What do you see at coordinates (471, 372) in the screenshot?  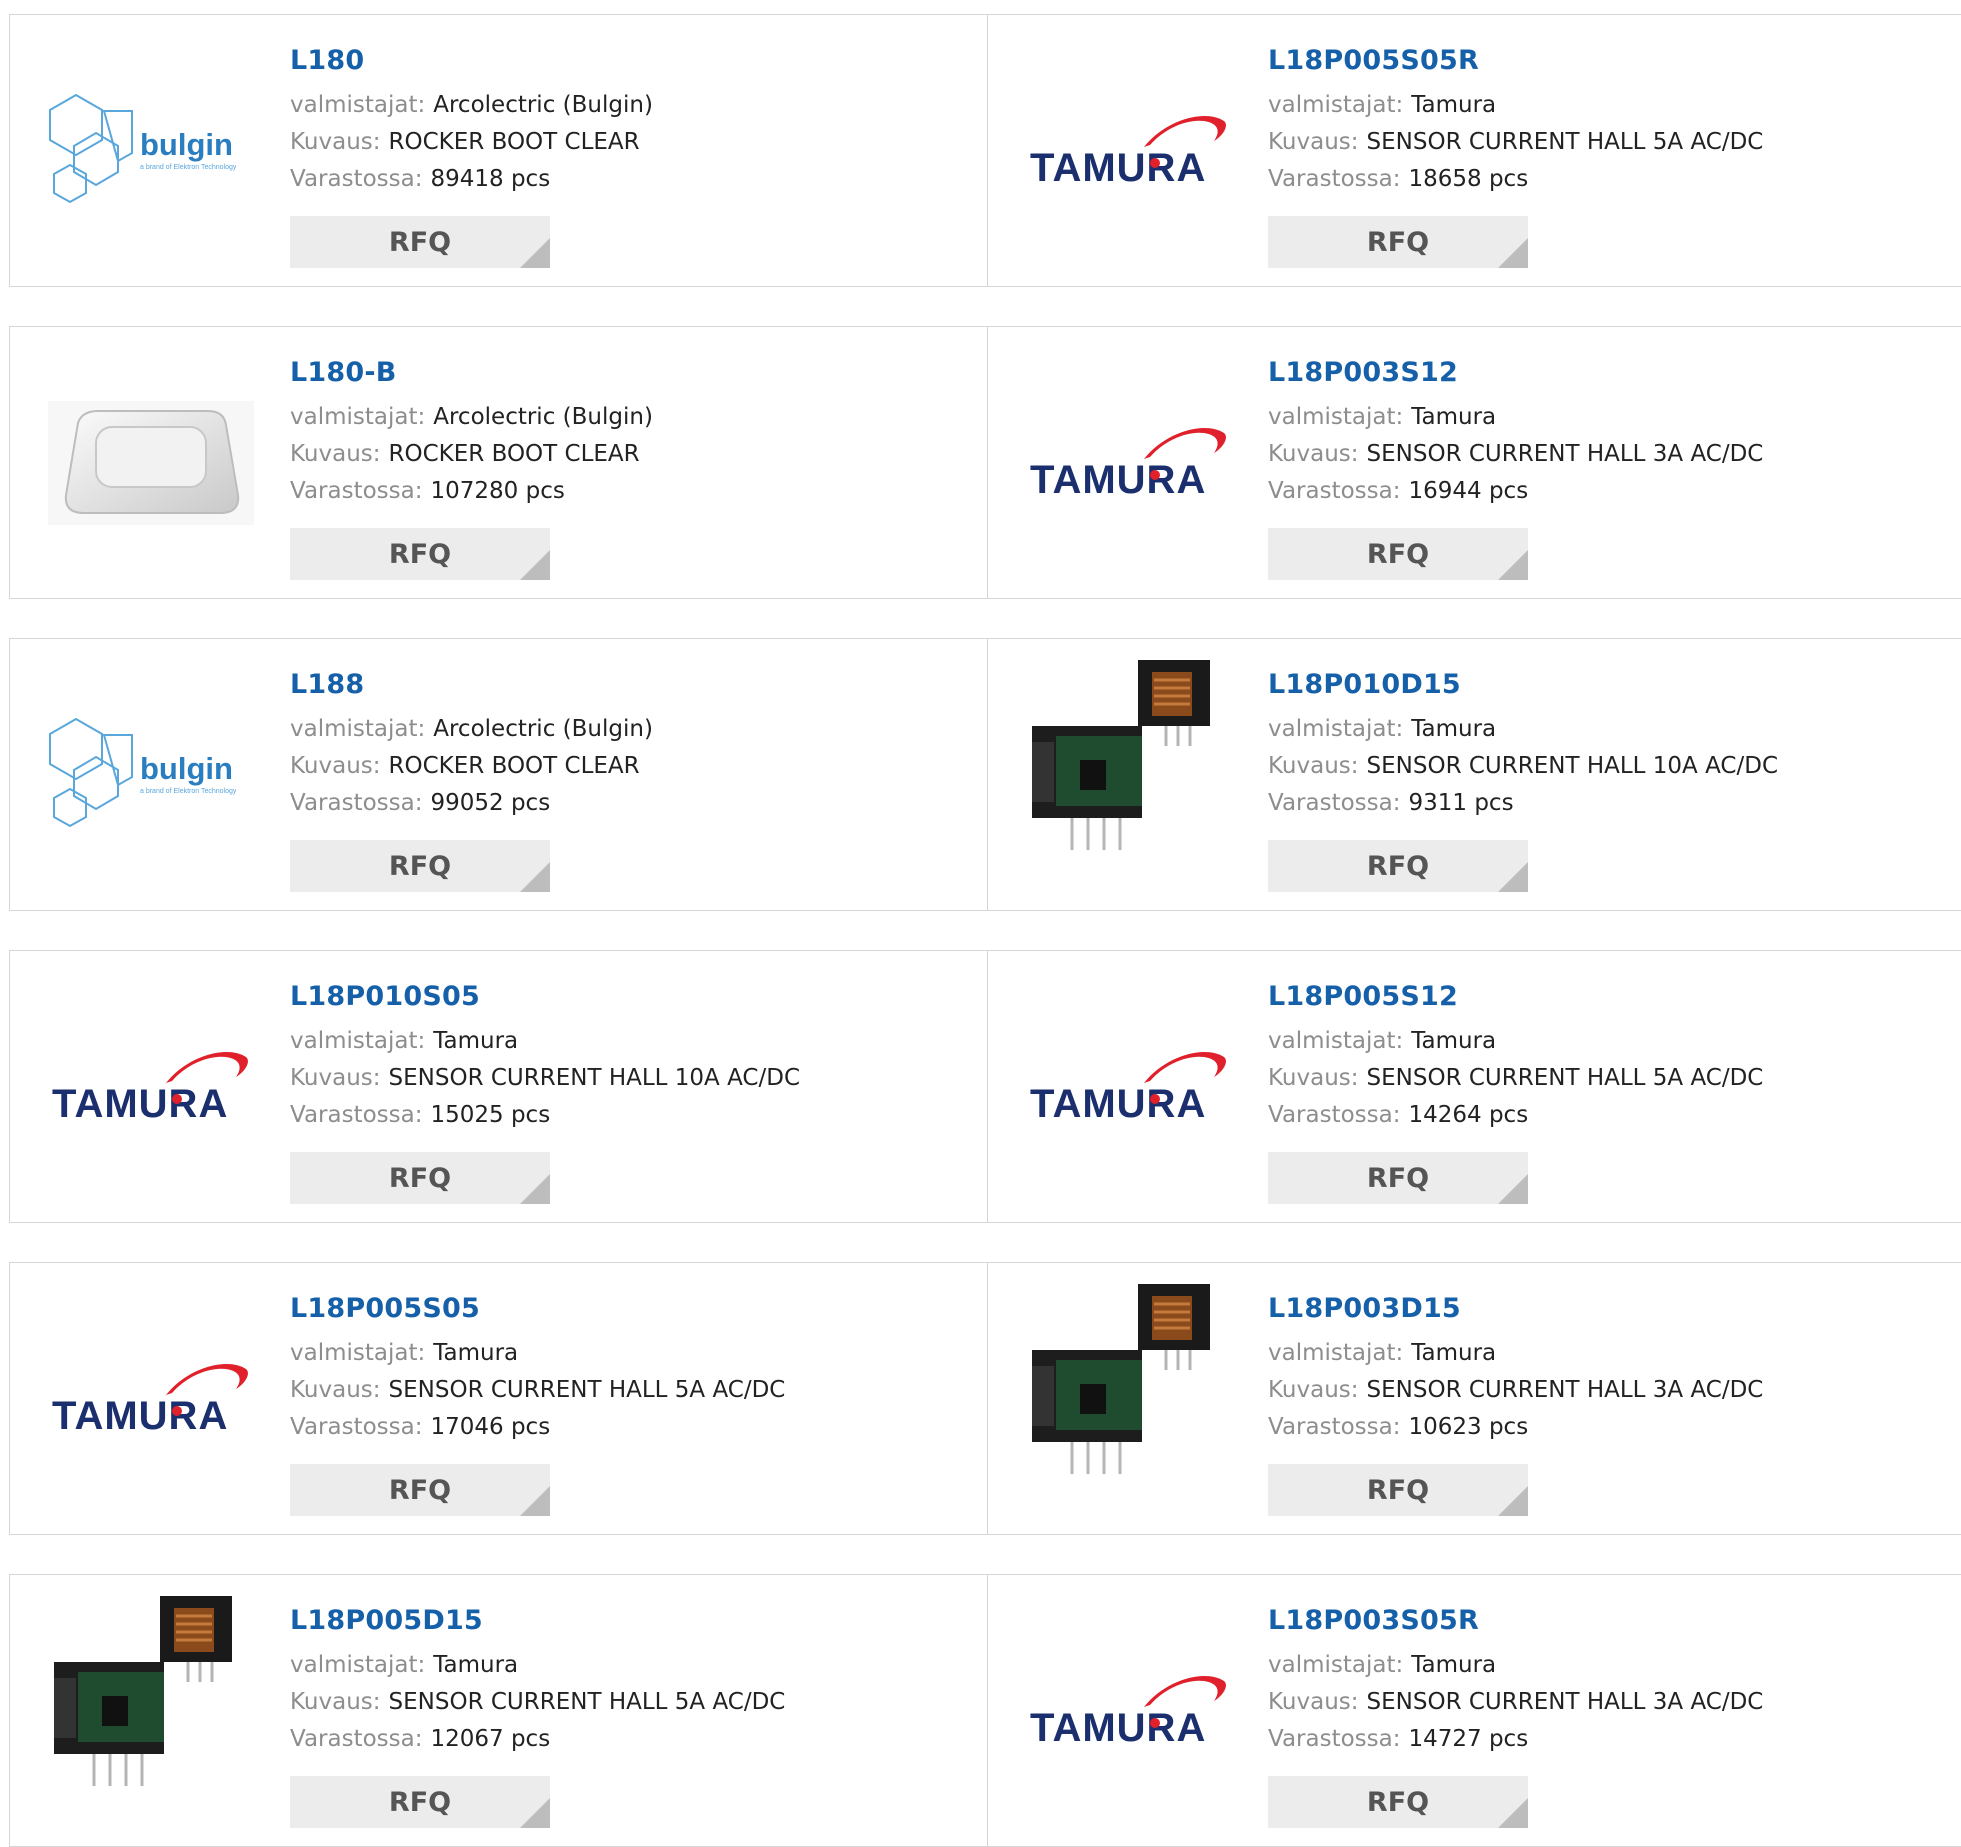 I see `part-number-link: L180-B` at bounding box center [471, 372].